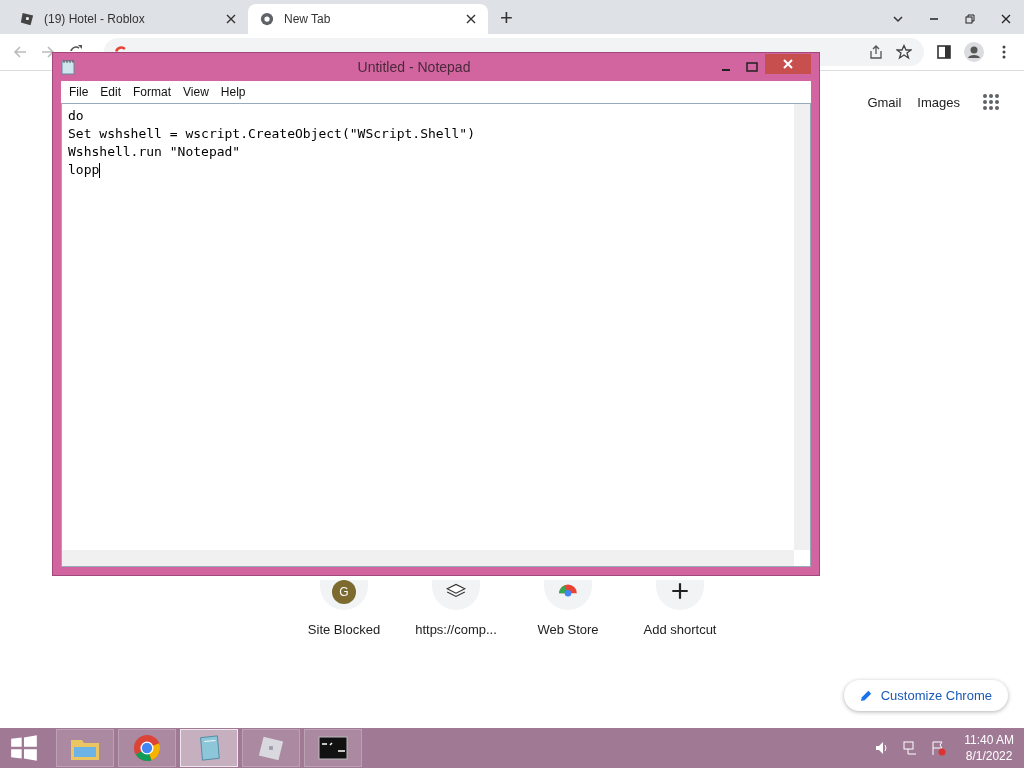 The height and width of the screenshot is (768, 1024). I want to click on star-icon, so click(904, 52).